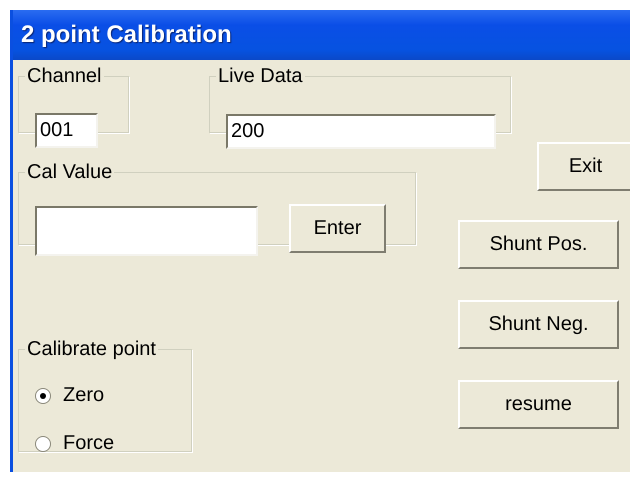 The height and width of the screenshot is (487, 630). I want to click on live-data-field: 200, so click(361, 131).